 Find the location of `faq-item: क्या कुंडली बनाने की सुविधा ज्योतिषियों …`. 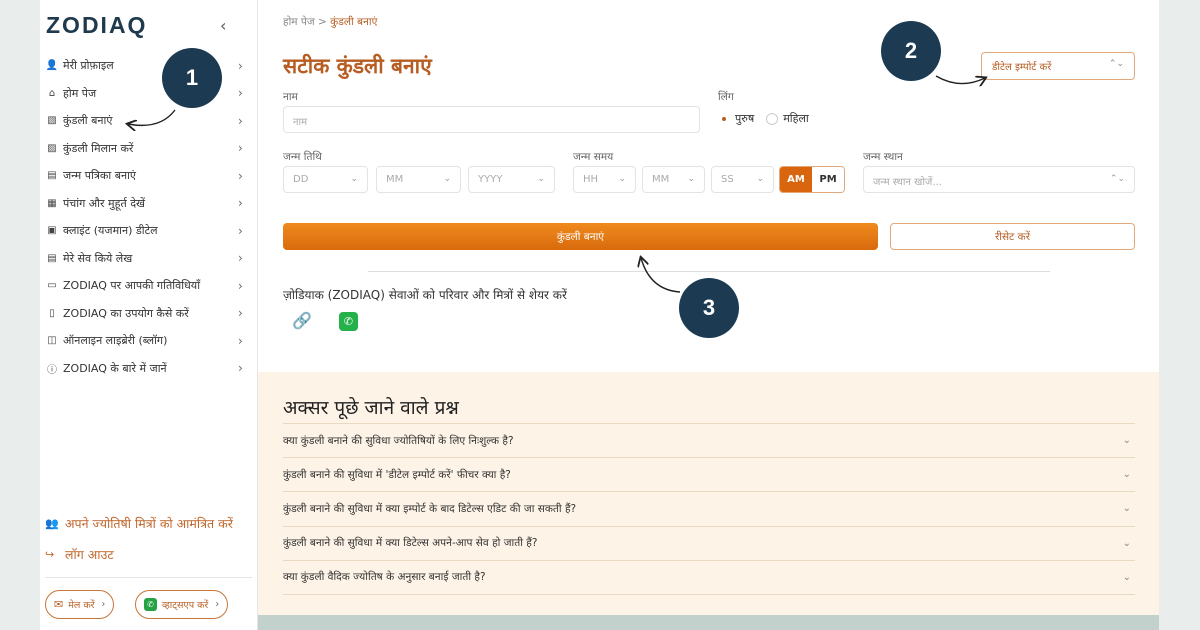

faq-item: क्या कुंडली बनाने की सुविधा ज्योतिषियों … is located at coordinates (709, 441).